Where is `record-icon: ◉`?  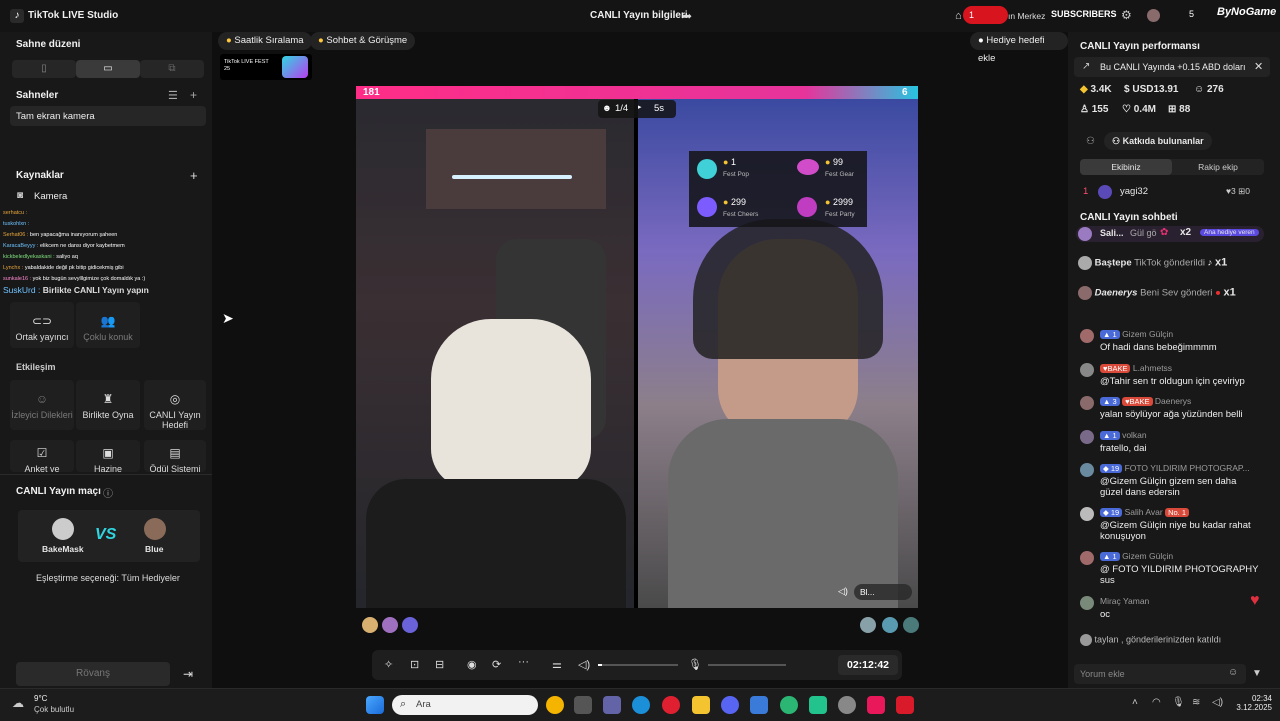
record-icon: ◉ is located at coordinates (472, 664).